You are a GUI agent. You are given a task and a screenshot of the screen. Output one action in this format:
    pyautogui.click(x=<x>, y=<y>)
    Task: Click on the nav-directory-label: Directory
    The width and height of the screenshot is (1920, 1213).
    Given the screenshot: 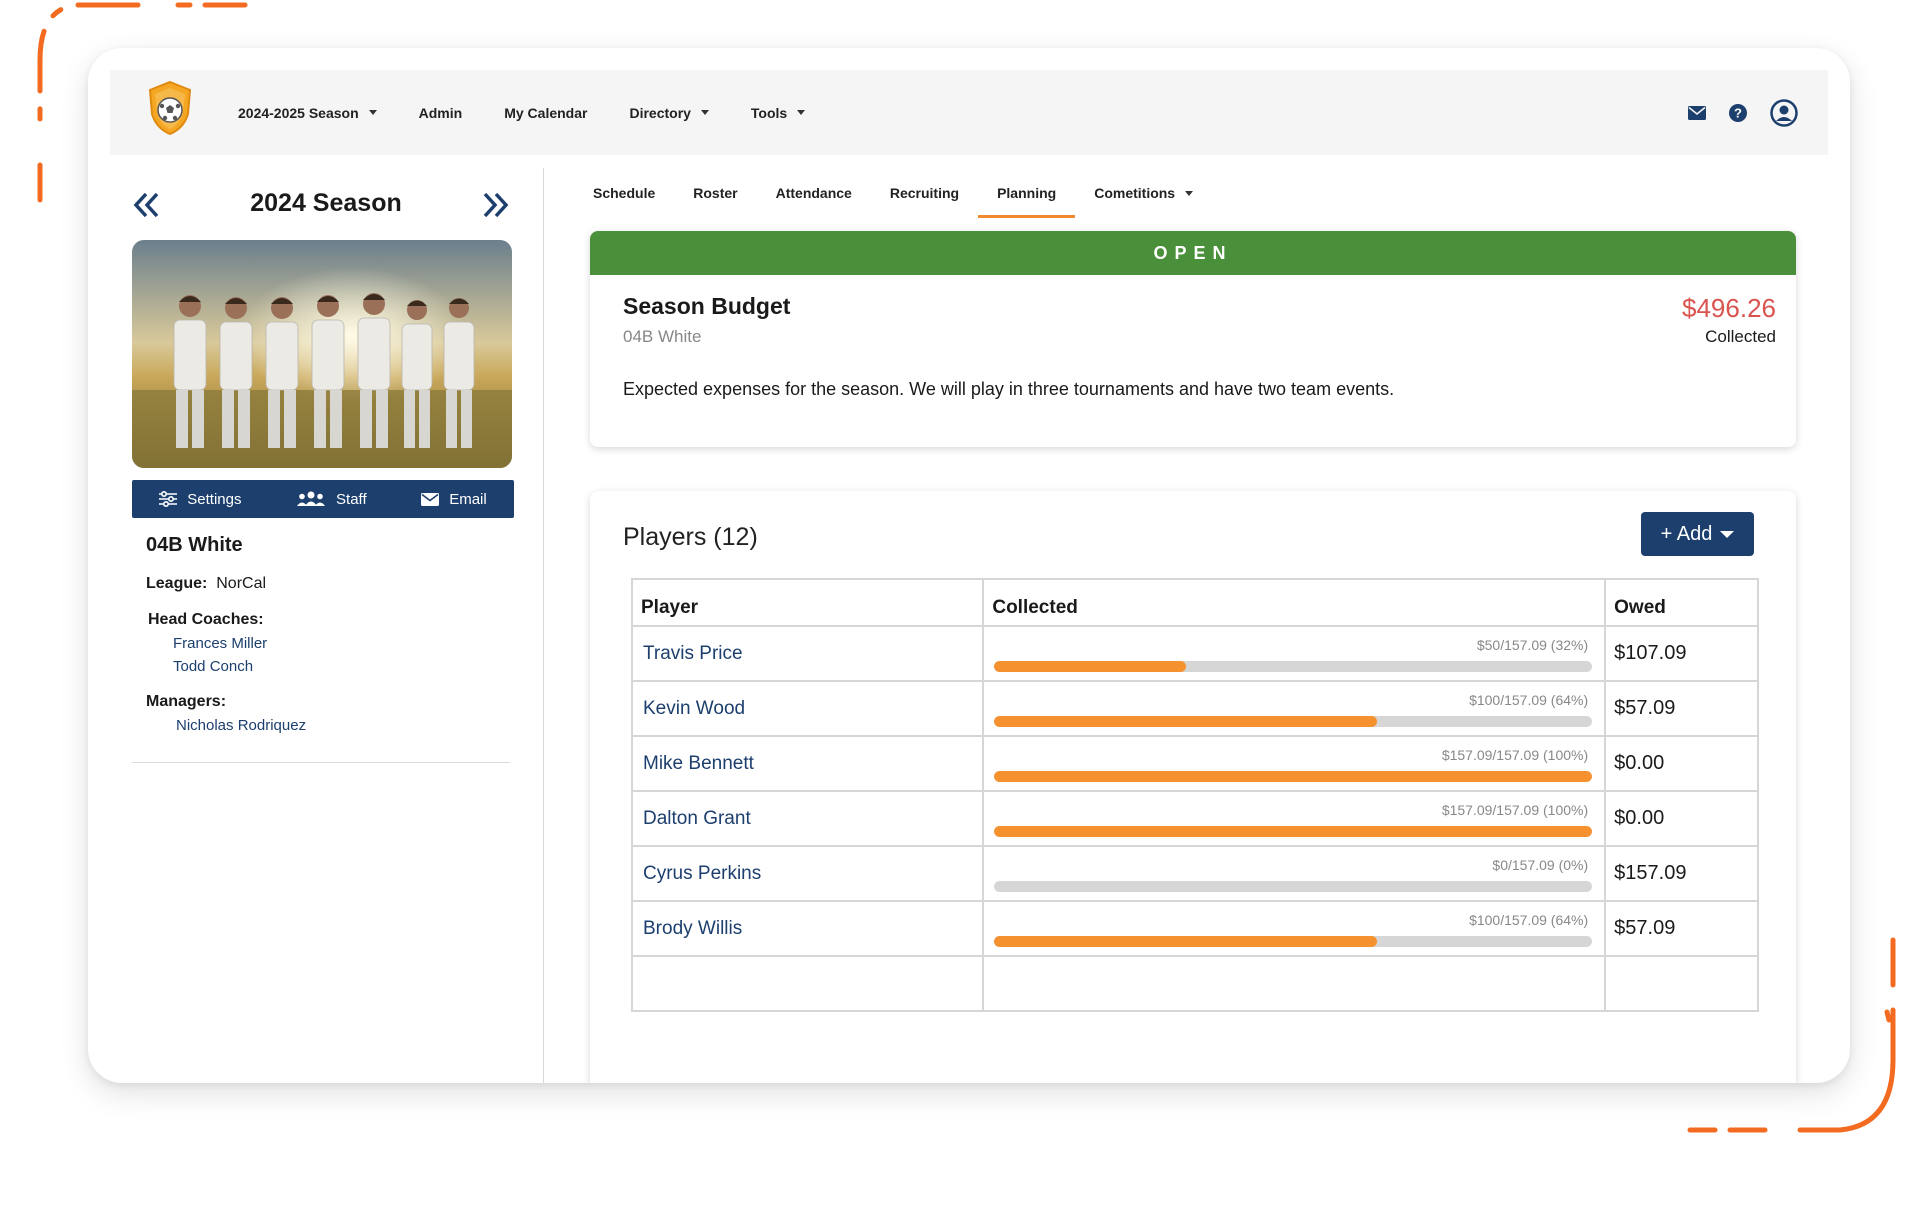 What is the action you would take?
    pyautogui.click(x=660, y=112)
    